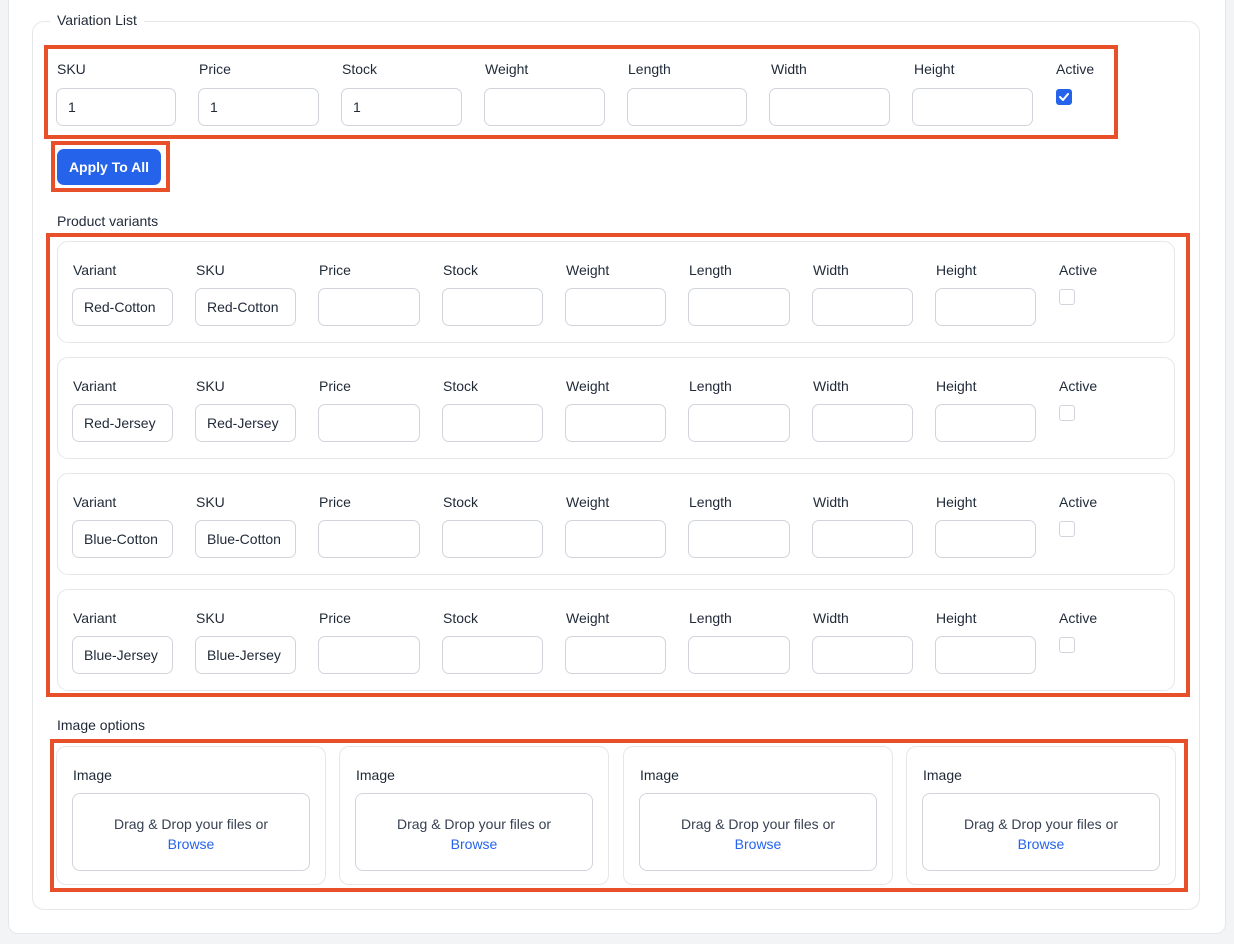 Image resolution: width=1234 pixels, height=944 pixels. What do you see at coordinates (108, 221) in the screenshot?
I see `product-variants-title: Product variants` at bounding box center [108, 221].